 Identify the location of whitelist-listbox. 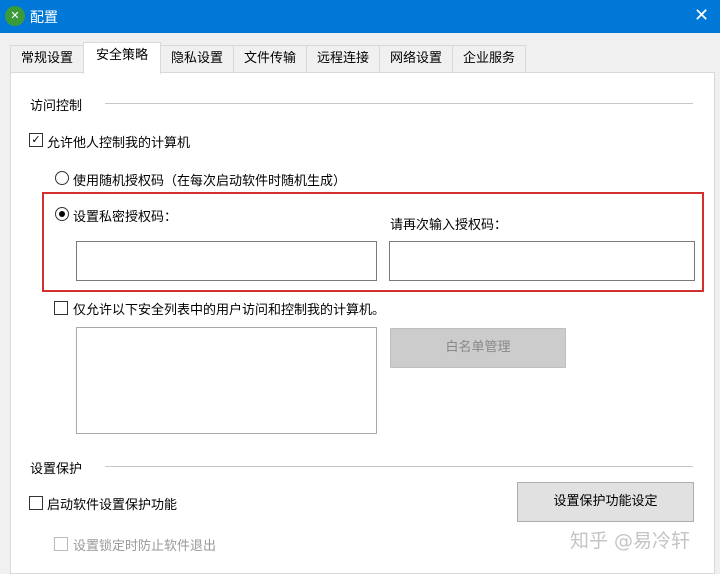
(226, 380).